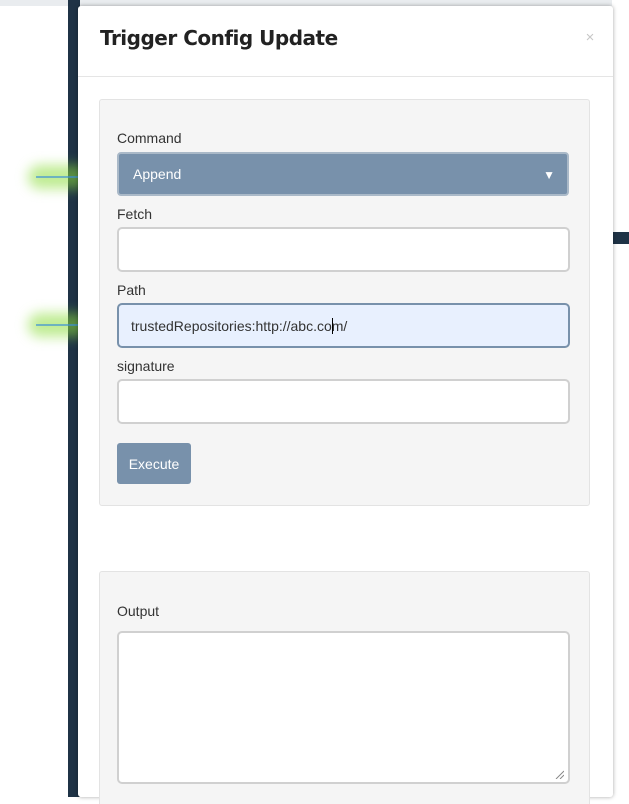 The height and width of the screenshot is (804, 629). I want to click on output-textarea, so click(343, 707).